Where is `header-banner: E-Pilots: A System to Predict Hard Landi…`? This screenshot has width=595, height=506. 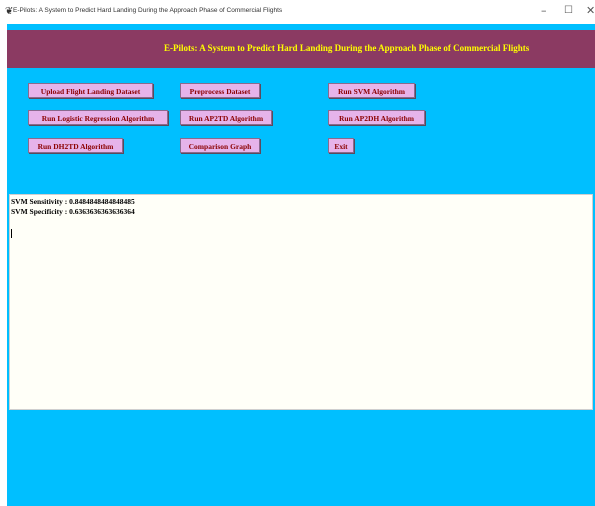
header-banner: E-Pilots: A System to Predict Hard Landi… is located at coordinates (301, 49).